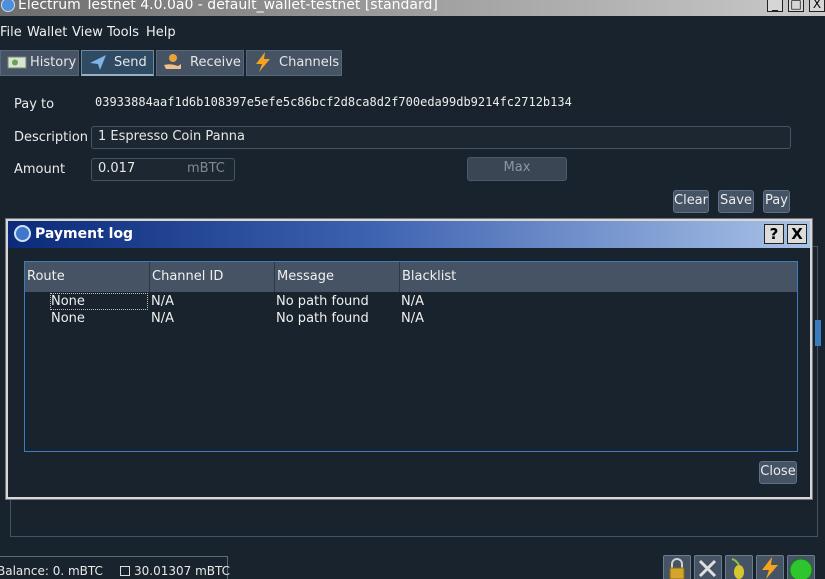  What do you see at coordinates (125, 571) in the screenshot?
I see `lightning-balance-icon` at bounding box center [125, 571].